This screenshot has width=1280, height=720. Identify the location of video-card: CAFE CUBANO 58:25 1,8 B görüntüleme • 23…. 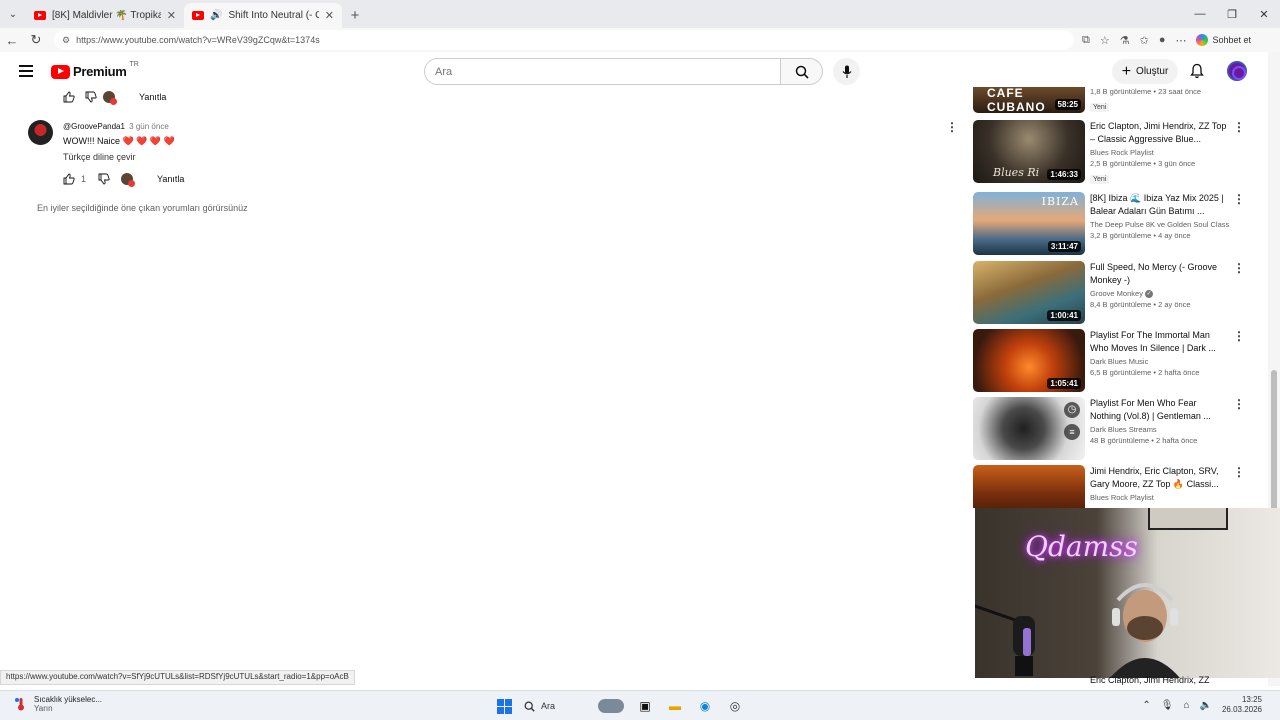
(1113, 100).